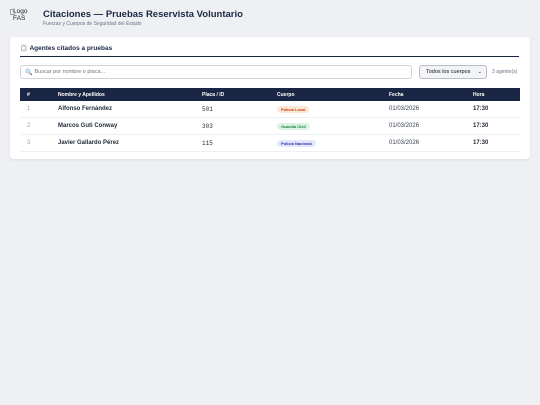 This screenshot has height=405, width=540. What do you see at coordinates (333, 126) in the screenshot?
I see `body-cell: Guardia Civil` at bounding box center [333, 126].